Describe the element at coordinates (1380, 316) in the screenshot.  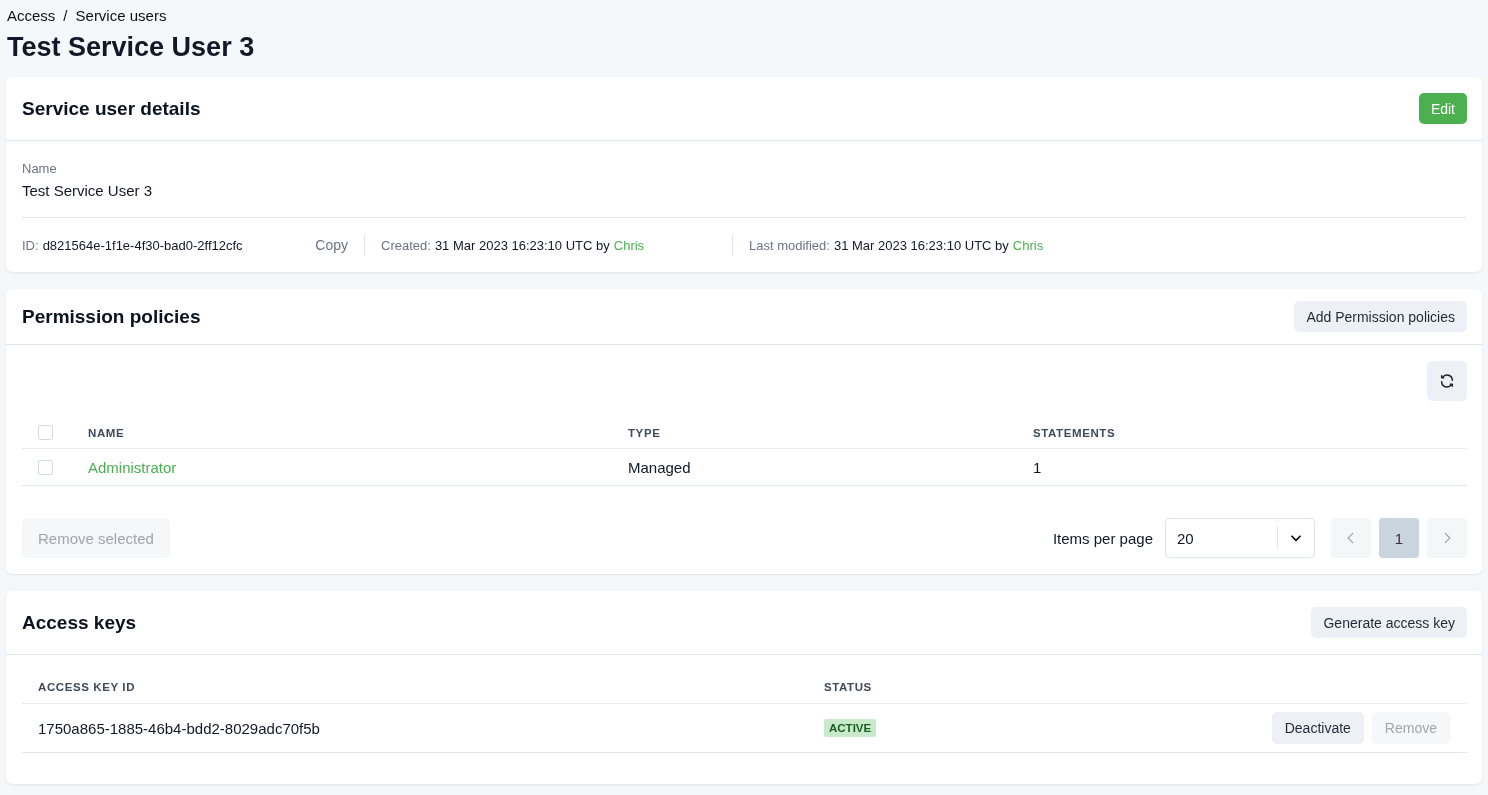
I see `add-policies-button: Add Permission policies` at that location.